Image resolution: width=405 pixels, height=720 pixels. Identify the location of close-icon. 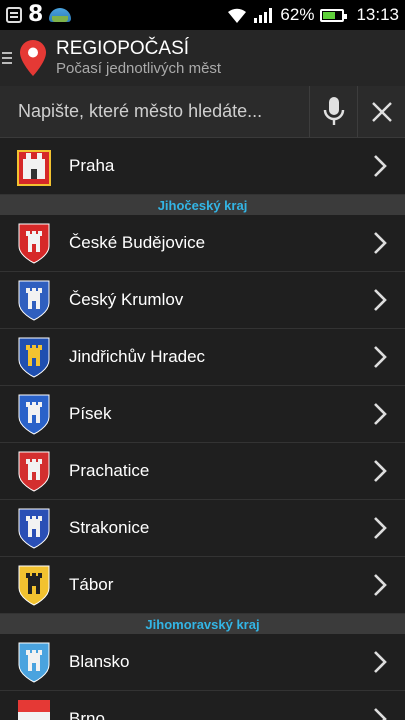
(381, 111).